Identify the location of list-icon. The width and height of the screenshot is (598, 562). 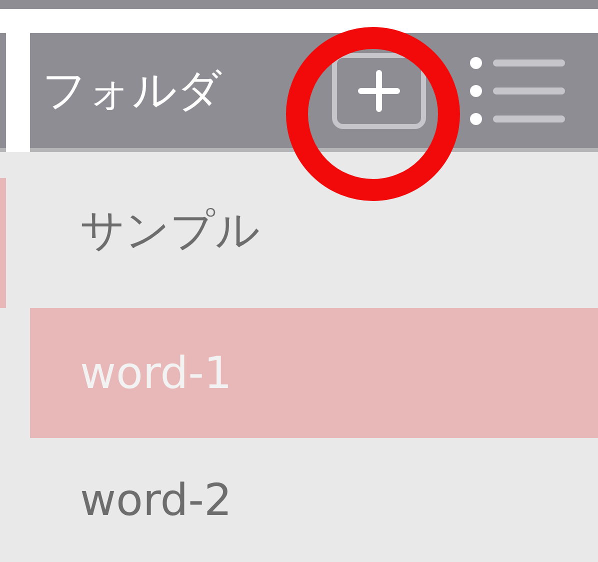
(518, 90).